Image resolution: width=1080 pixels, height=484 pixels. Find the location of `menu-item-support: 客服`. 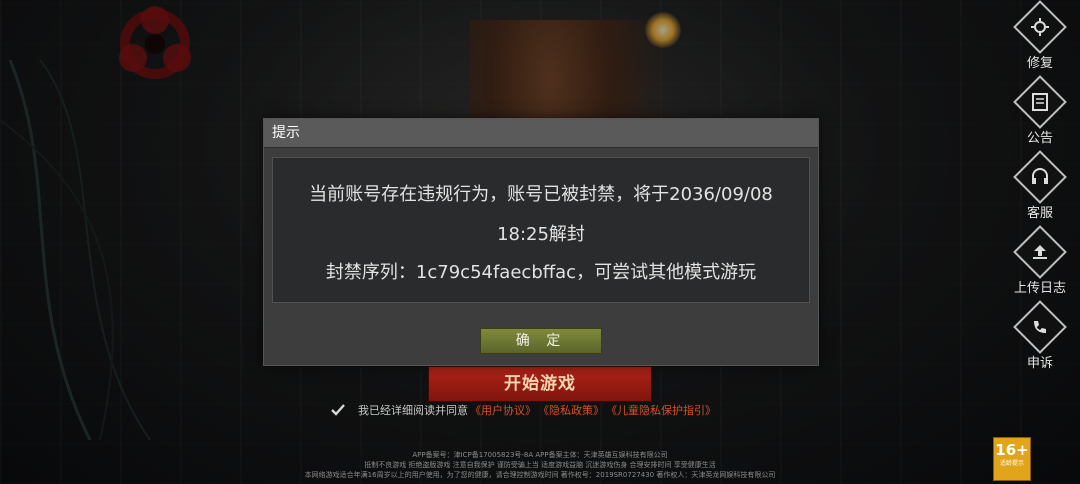

menu-item-support: 客服 is located at coordinates (1040, 185).